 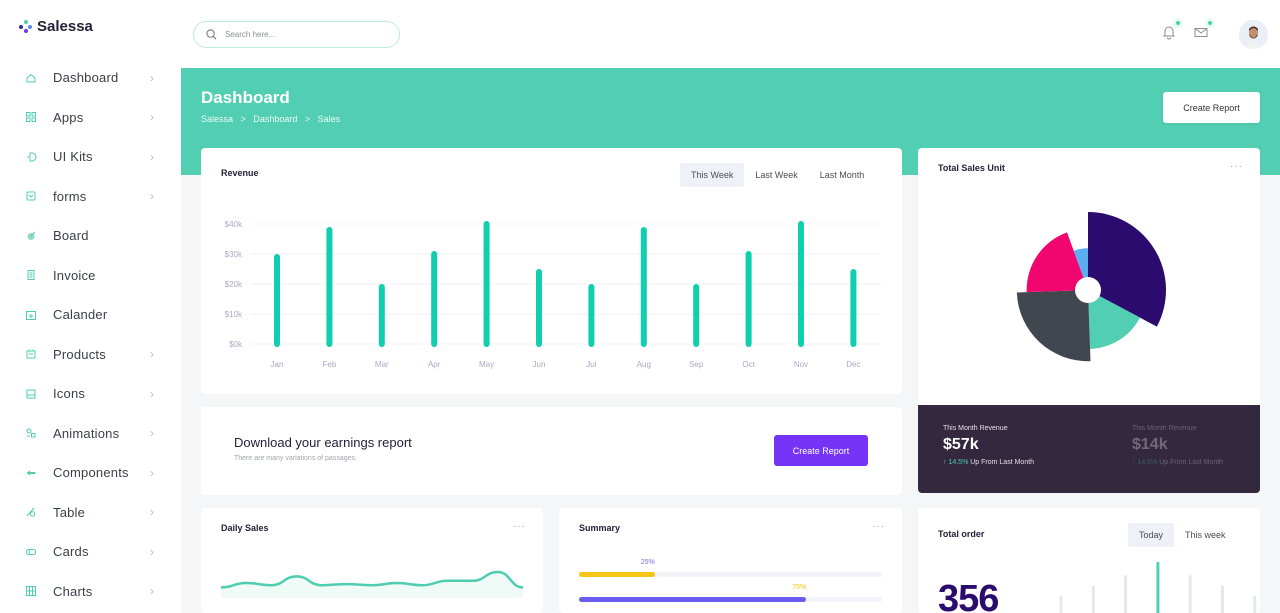 I want to click on y-tick-label: $10k, so click(x=234, y=314).